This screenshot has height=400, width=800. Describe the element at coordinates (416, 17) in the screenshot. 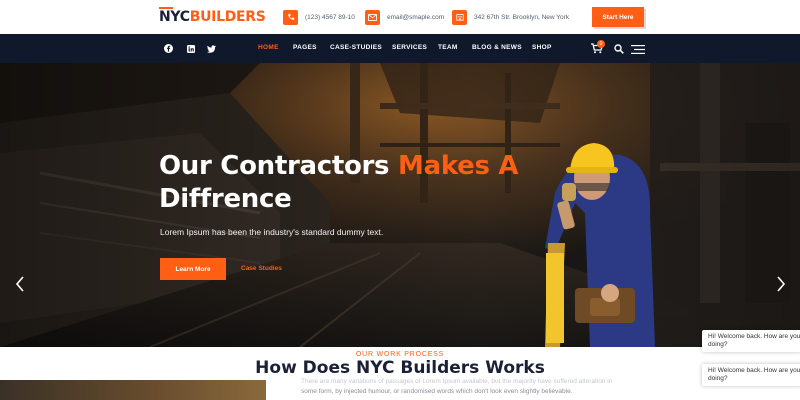

I see `email-address: email@smaple.com` at that location.